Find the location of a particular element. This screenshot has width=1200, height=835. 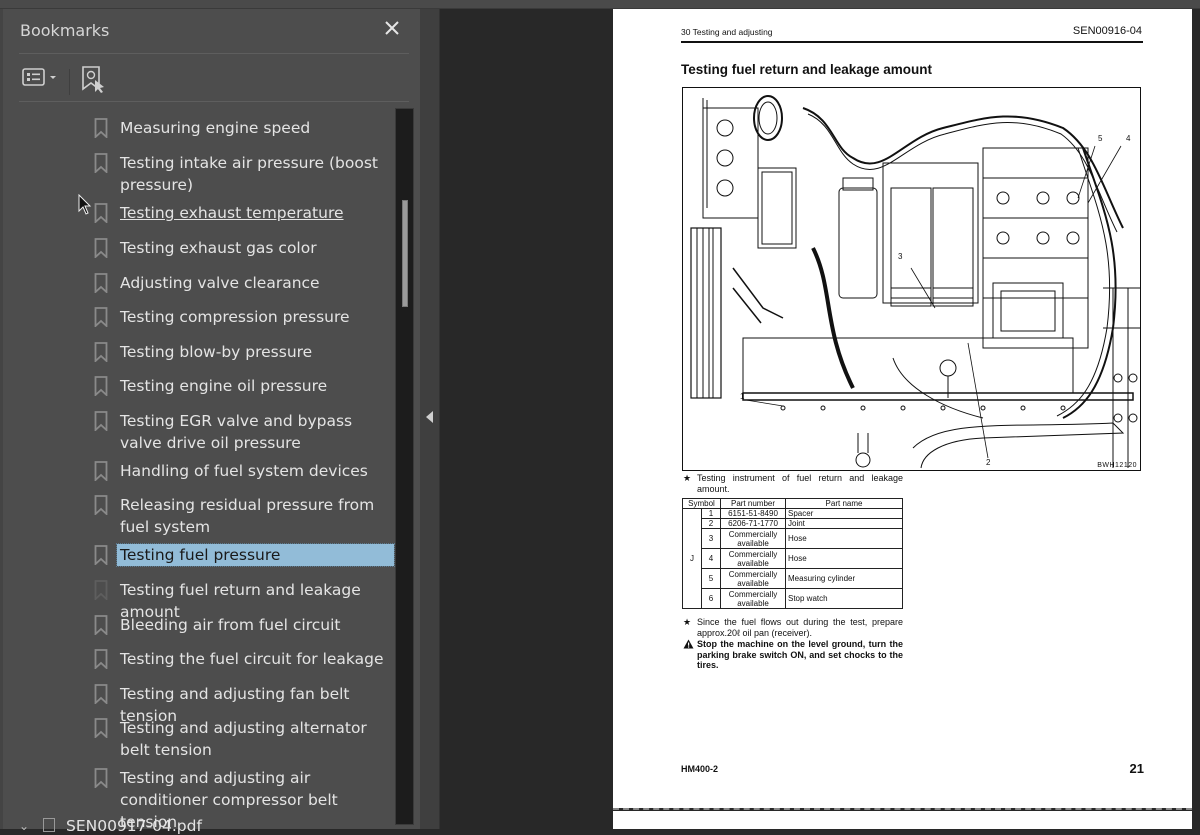

item-number-cell: 4 is located at coordinates (711, 558).